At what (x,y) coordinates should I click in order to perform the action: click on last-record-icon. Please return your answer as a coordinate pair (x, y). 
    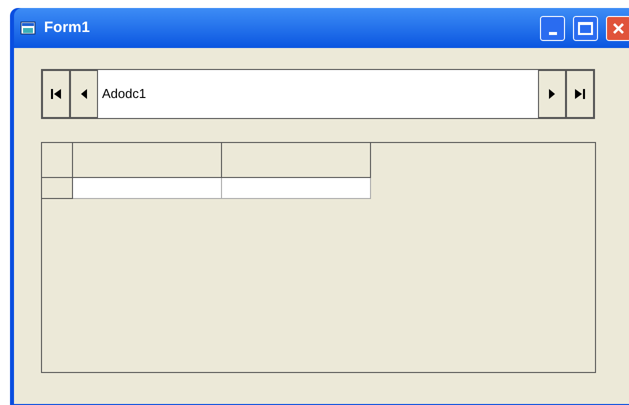
    Looking at the image, I should click on (580, 94).